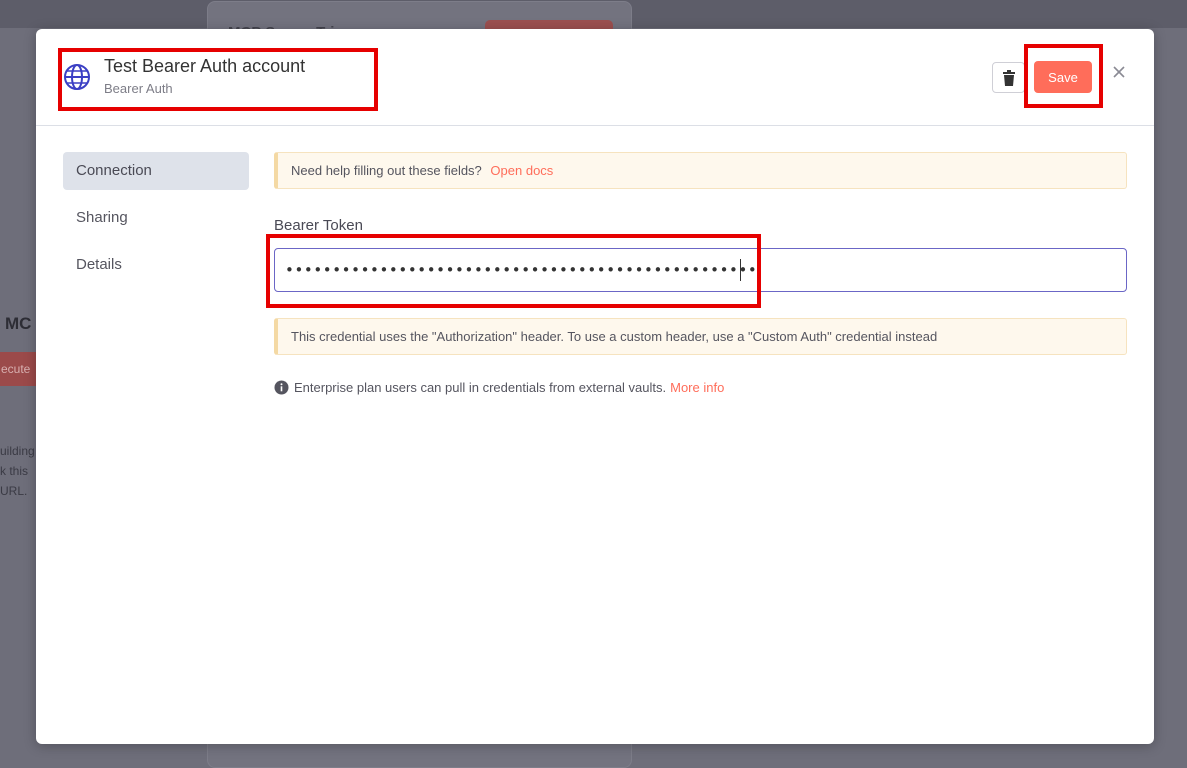 The width and height of the screenshot is (1187, 768). Describe the element at coordinates (156, 171) in the screenshot. I see `sidebar-item-connection: Connection` at that location.